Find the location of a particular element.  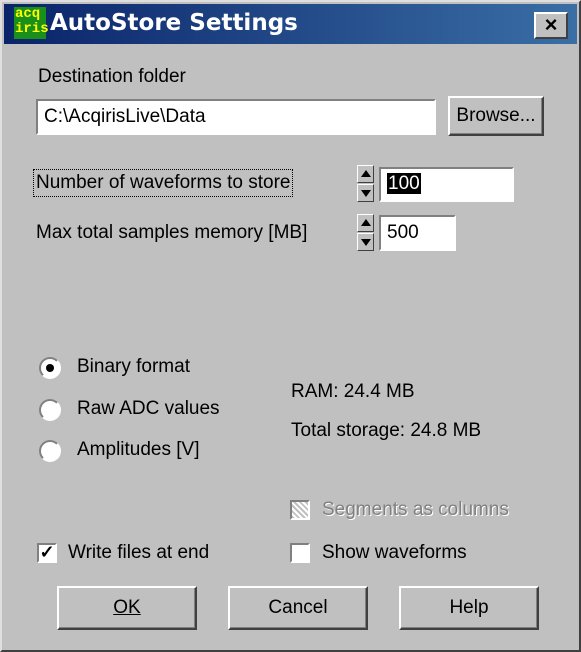

amplitudes-radio is located at coordinates (50, 451).